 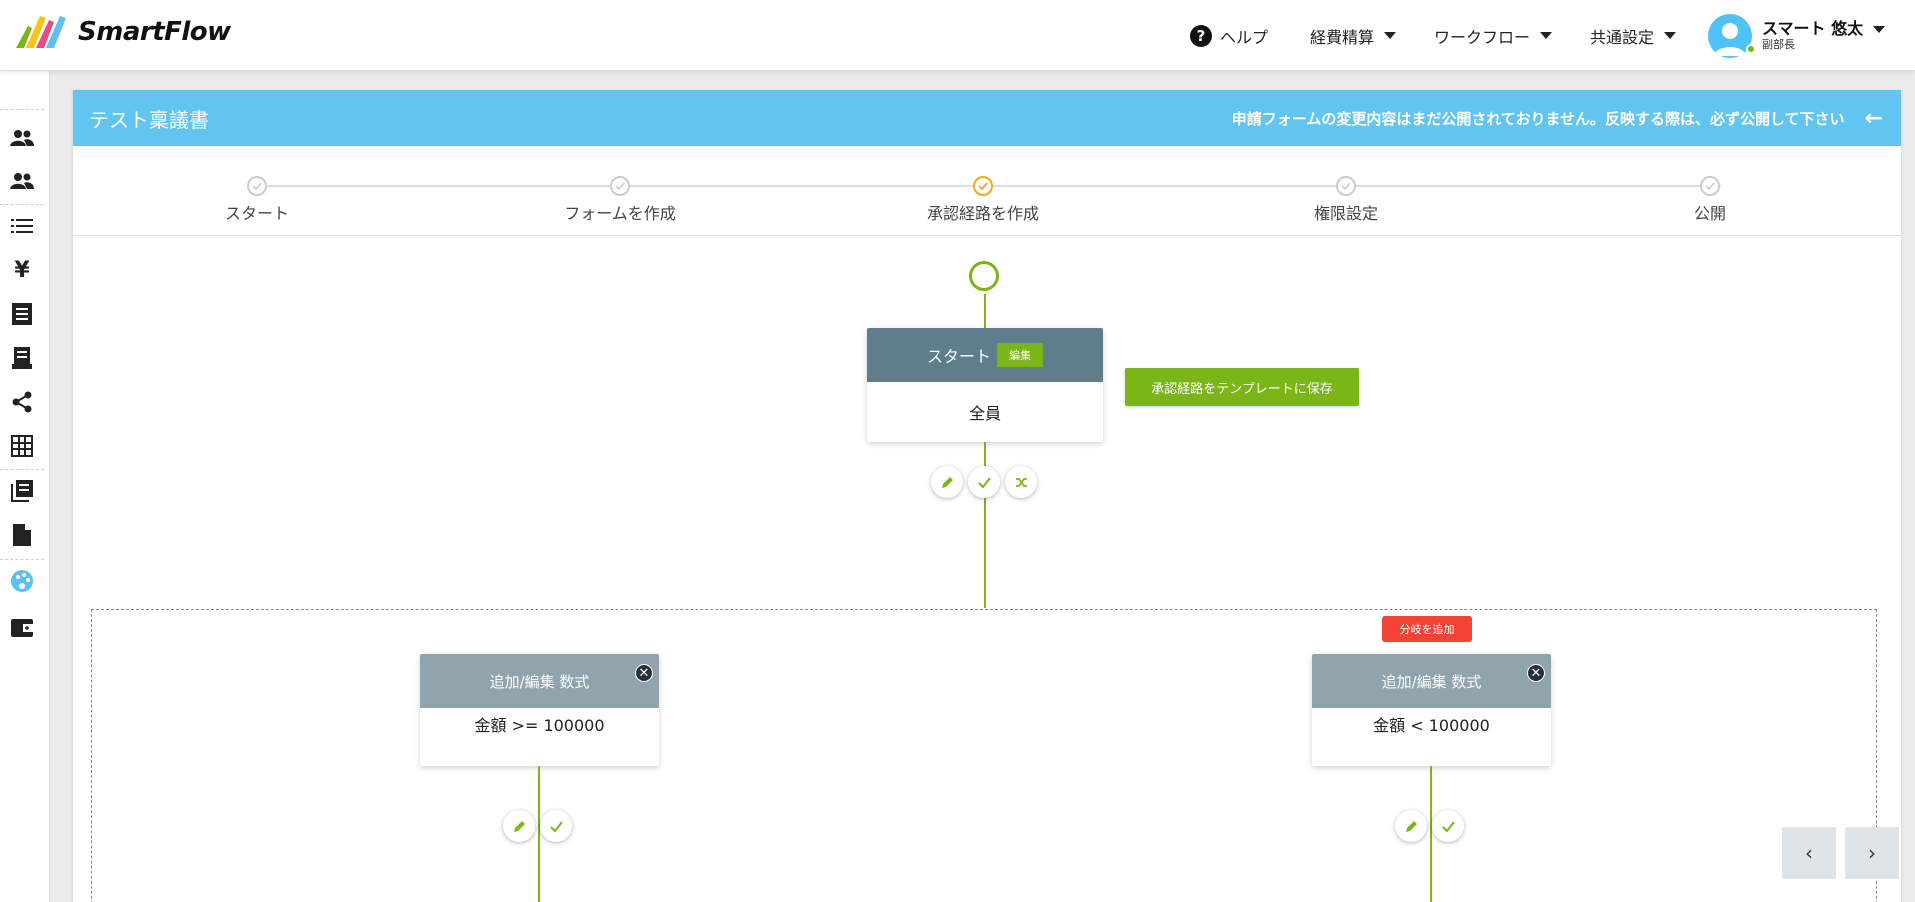 I want to click on flow-start-node, so click(x=984, y=276).